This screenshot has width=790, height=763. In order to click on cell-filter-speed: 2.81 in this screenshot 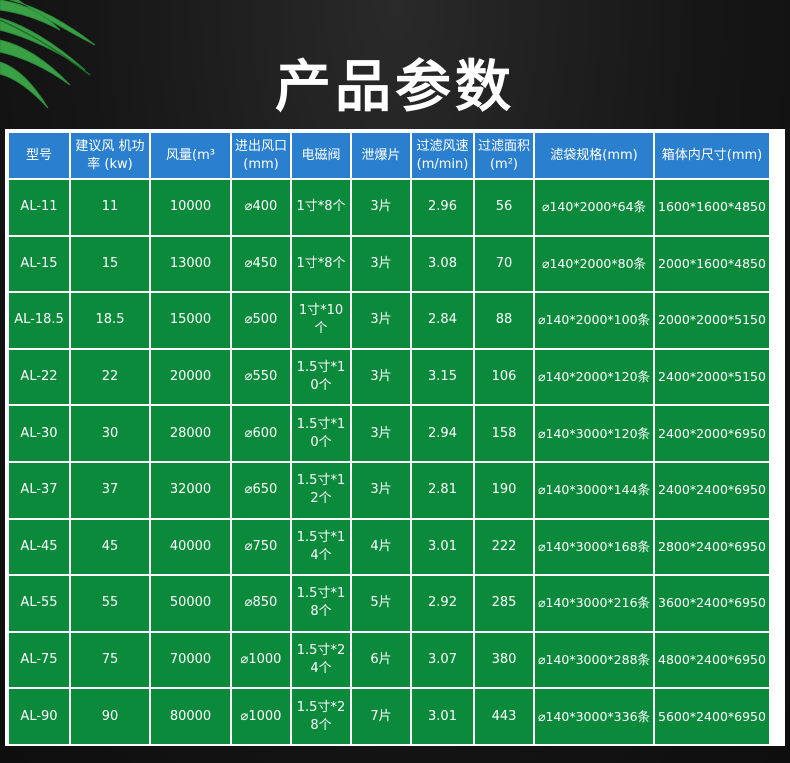, I will do `click(442, 490)`.